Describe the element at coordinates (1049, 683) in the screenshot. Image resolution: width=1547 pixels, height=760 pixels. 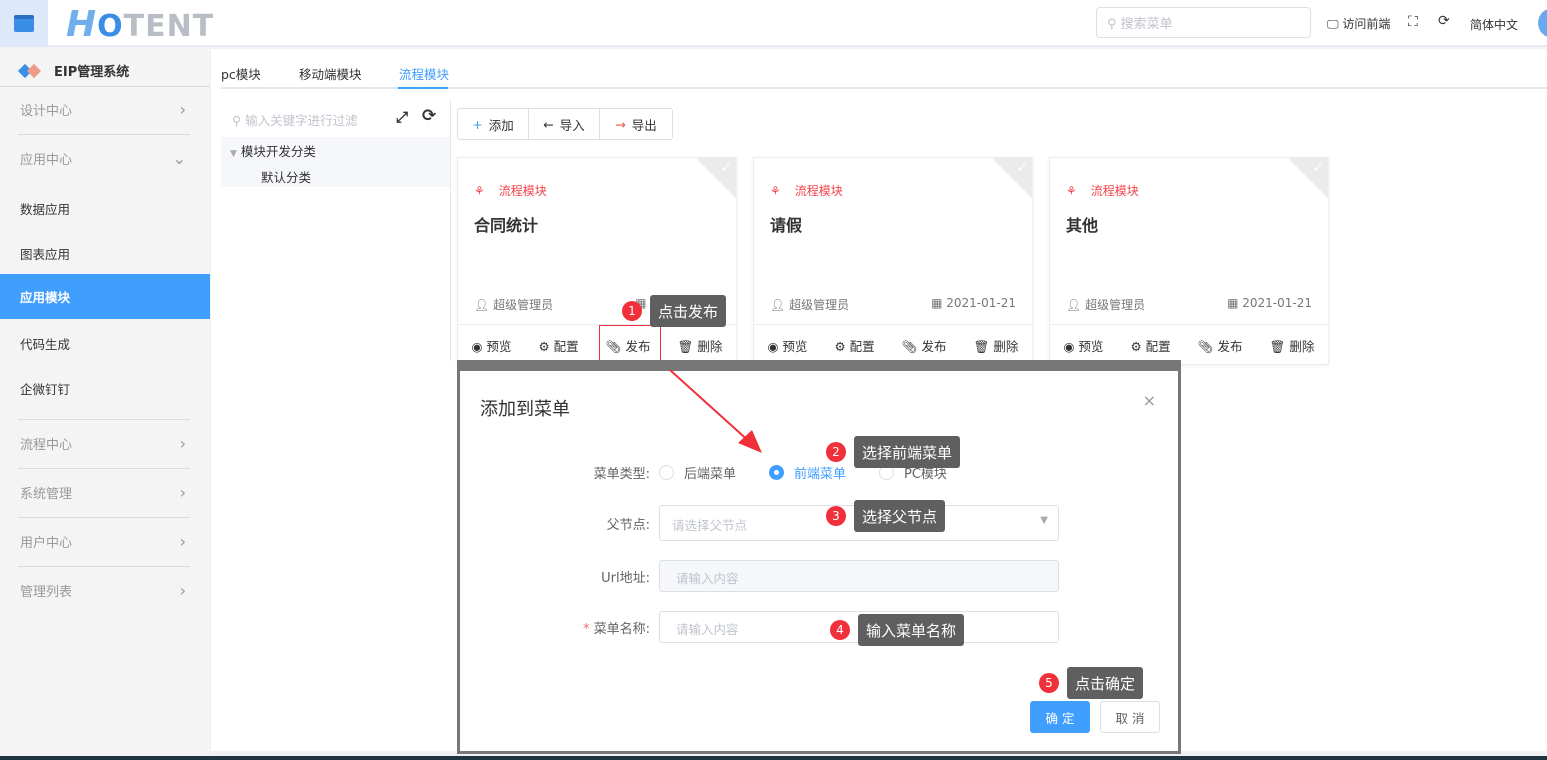
I see `step-number: 5` at that location.